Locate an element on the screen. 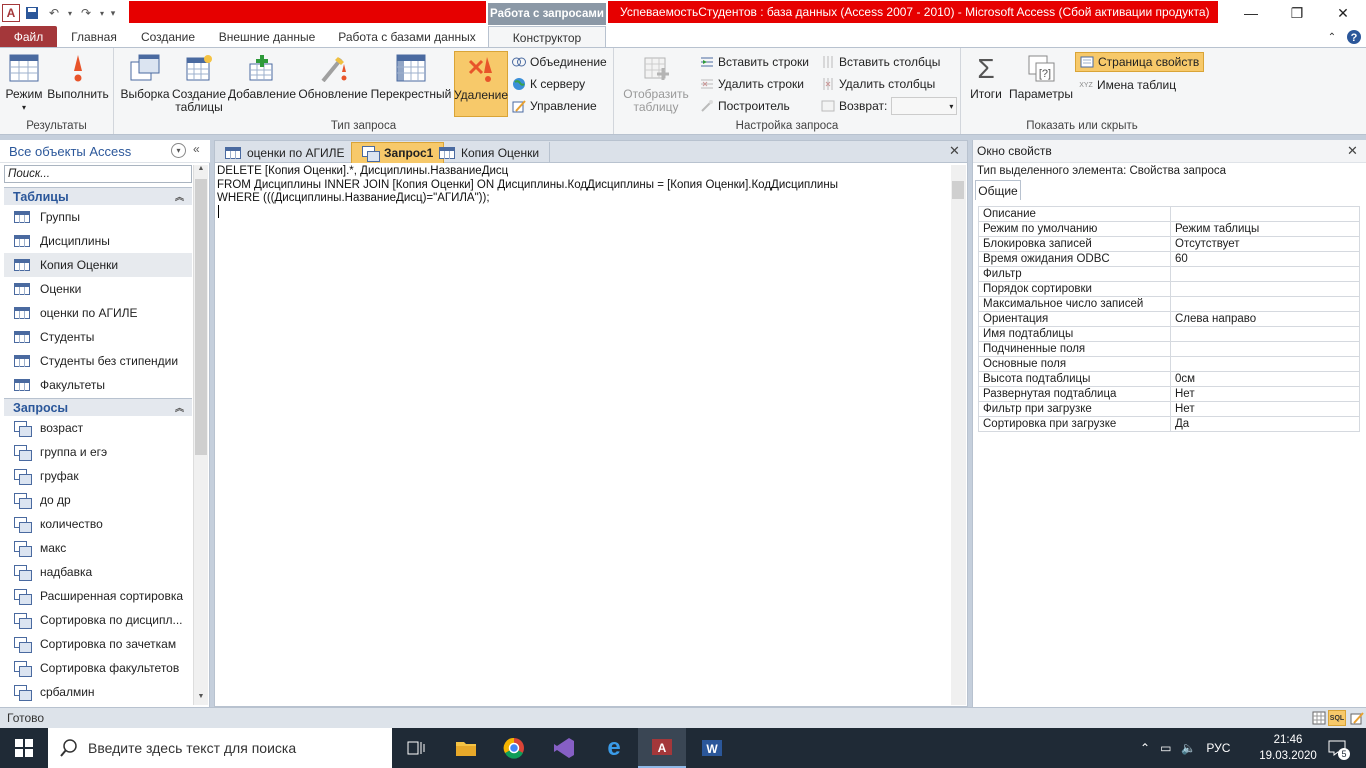 The width and height of the screenshot is (1366, 768). nav-header: Все объекты Access ▾ « is located at coordinates (105, 151).